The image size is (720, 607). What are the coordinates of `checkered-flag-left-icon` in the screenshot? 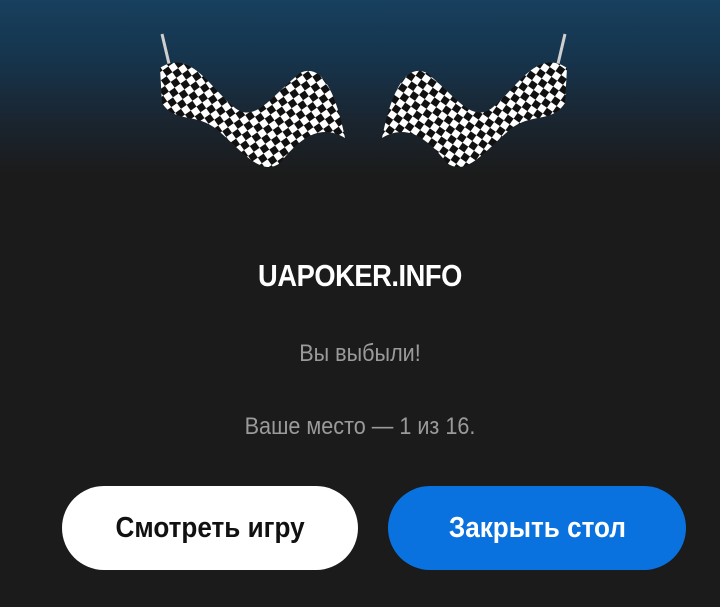 It's located at (252, 100).